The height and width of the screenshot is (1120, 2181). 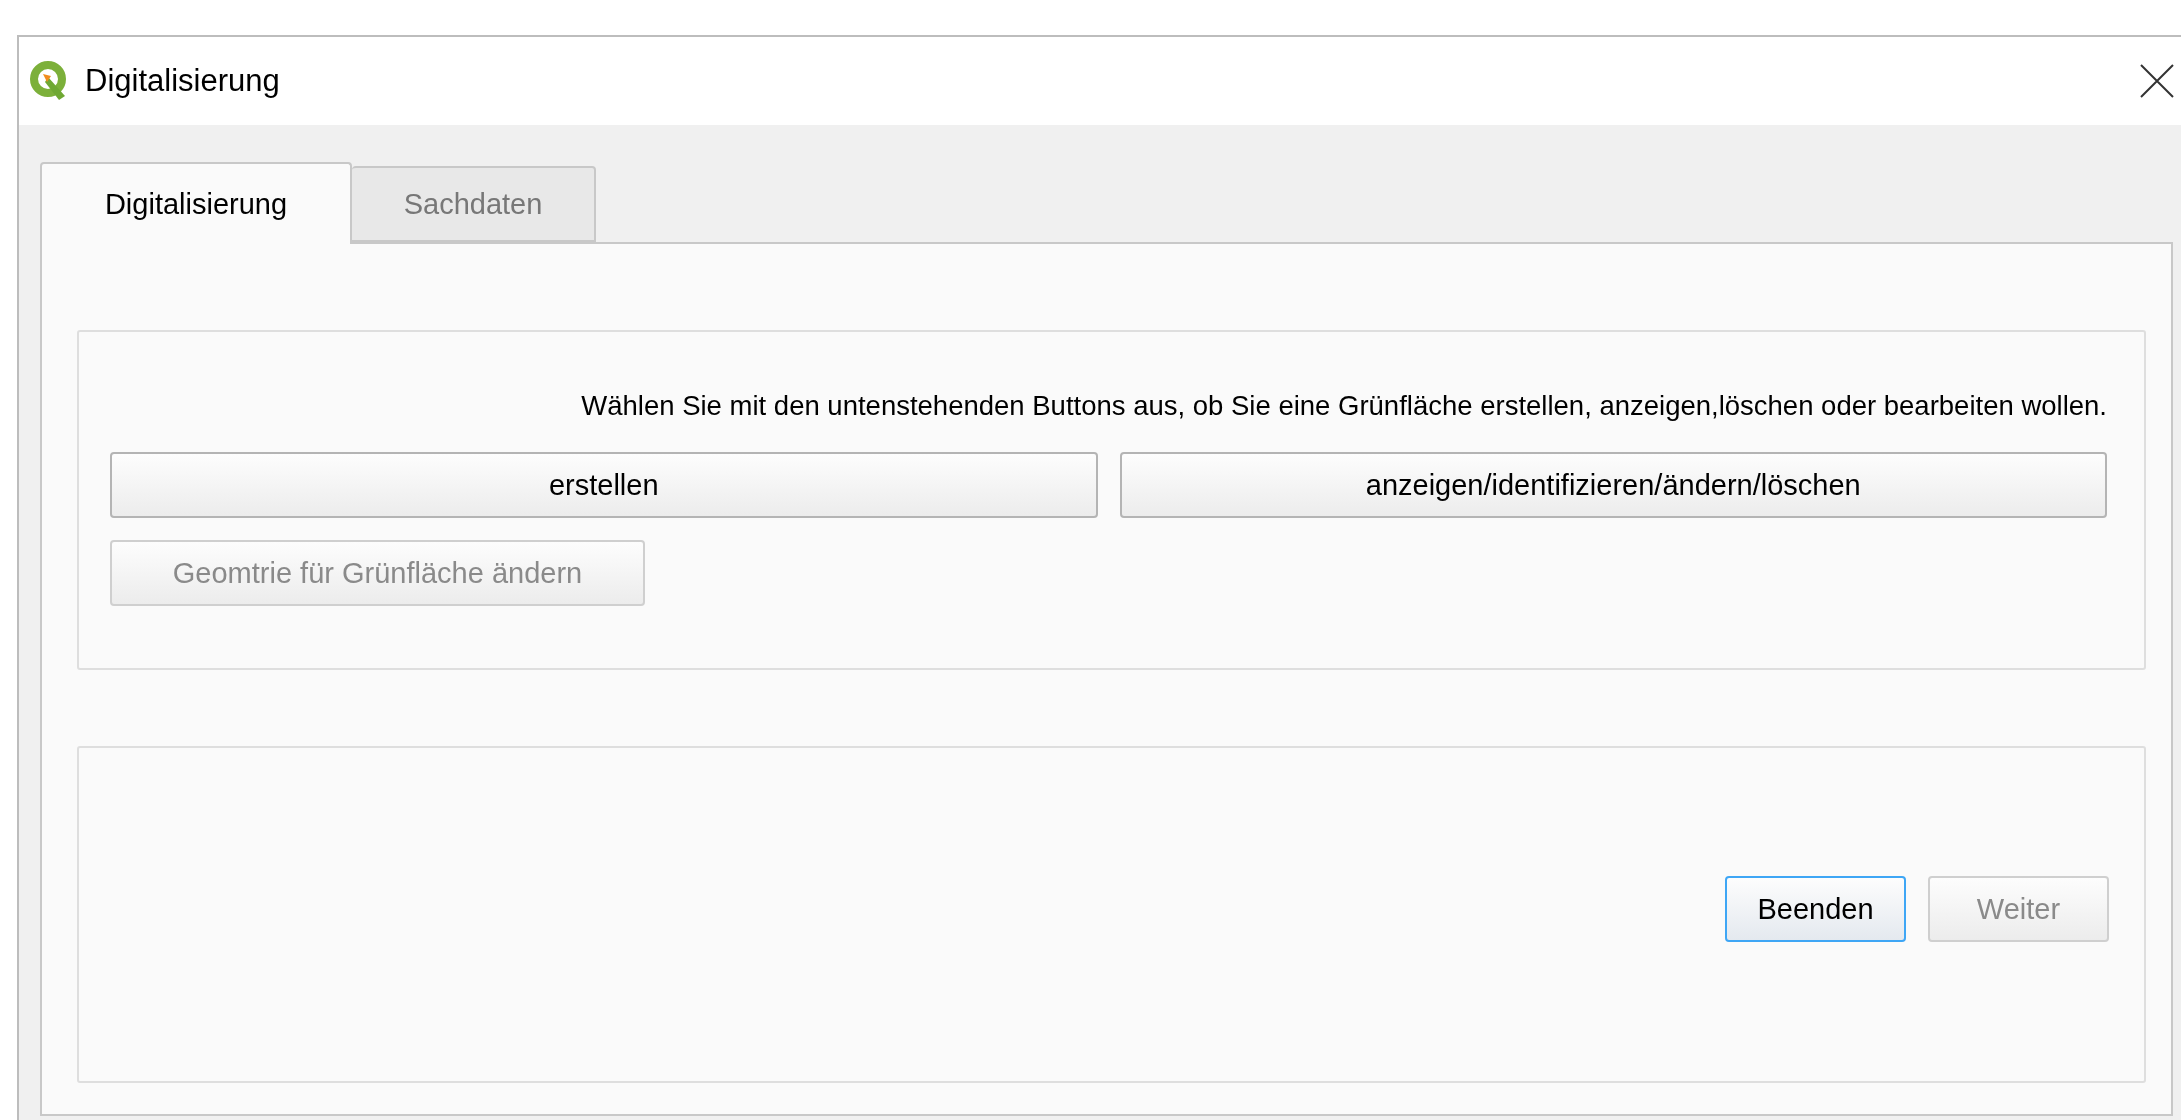 What do you see at coordinates (604, 485) in the screenshot?
I see `action-button: erstellen` at bounding box center [604, 485].